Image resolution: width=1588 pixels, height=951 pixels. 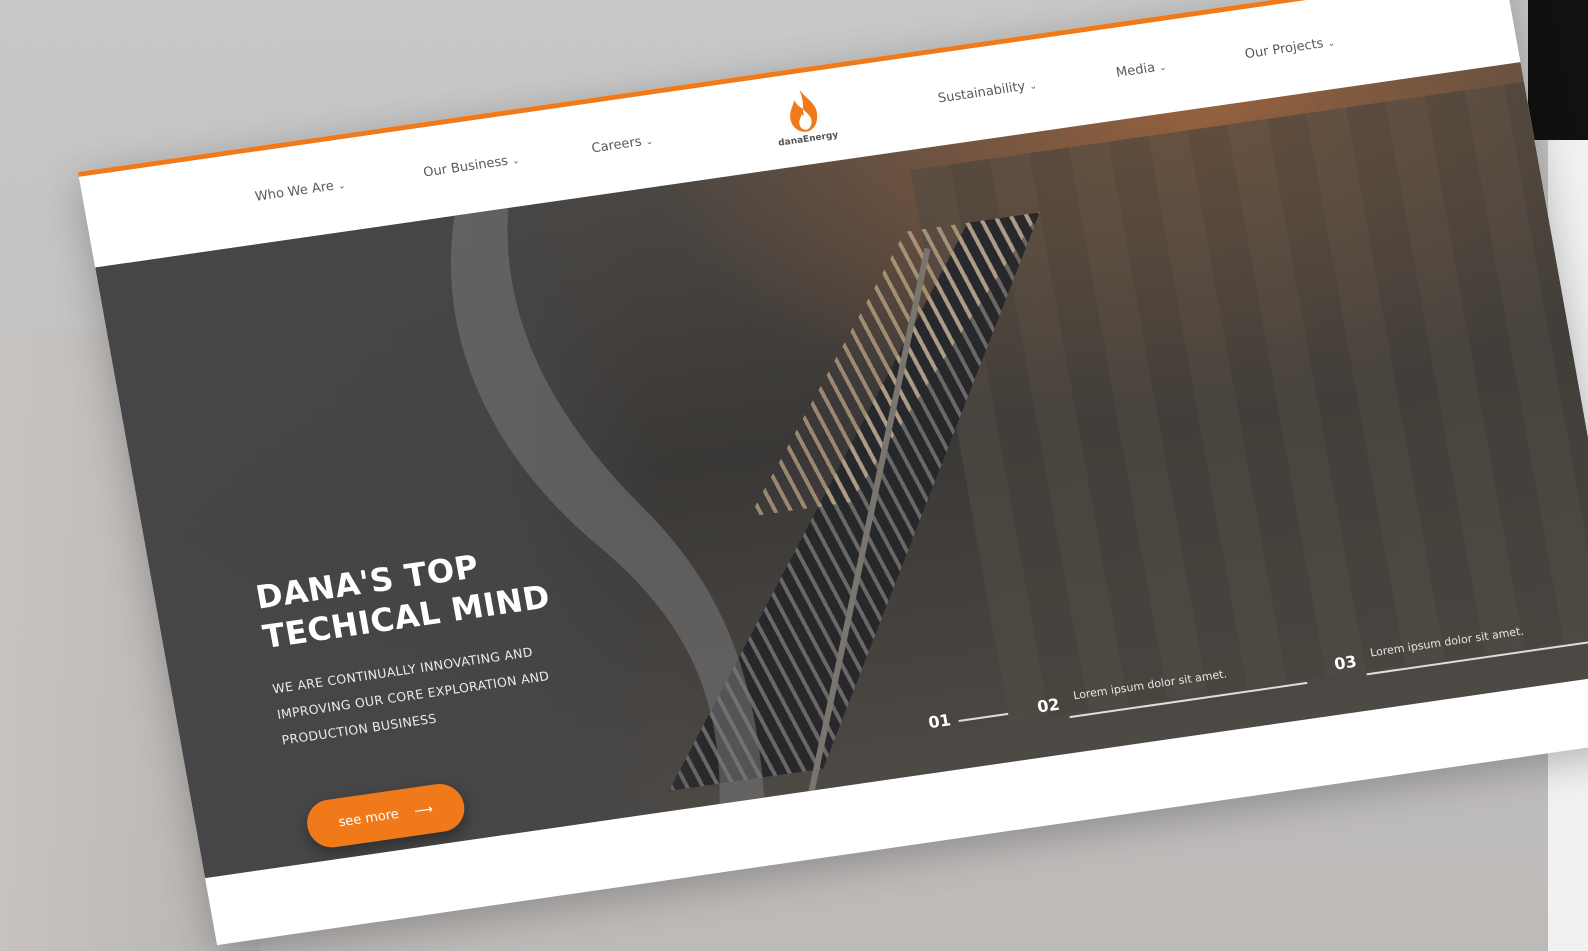 What do you see at coordinates (1135, 70) in the screenshot?
I see `nav-item-label: Media` at bounding box center [1135, 70].